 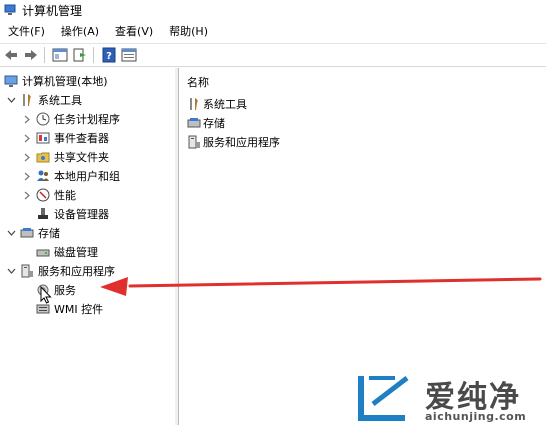 What do you see at coordinates (11, 81) in the screenshot?
I see `computer-icon` at bounding box center [11, 81].